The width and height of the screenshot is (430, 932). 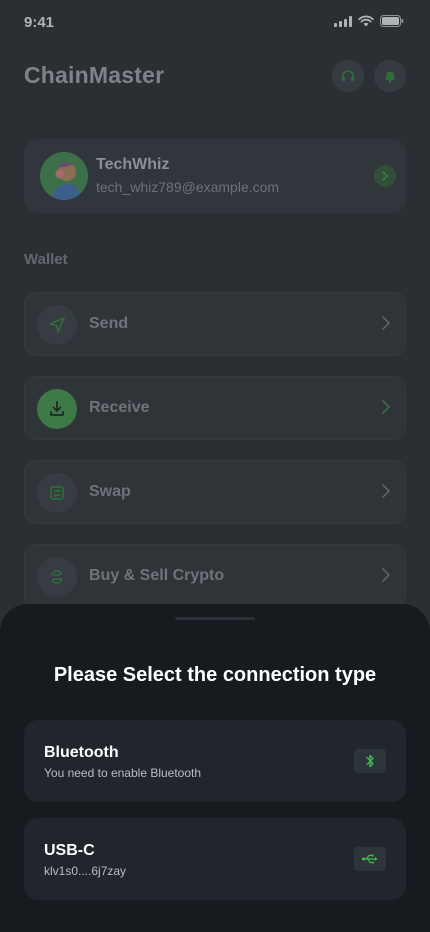 What do you see at coordinates (215, 761) in the screenshot?
I see `bluetooth-option: Bluetooth You need to enable Bluetooth` at bounding box center [215, 761].